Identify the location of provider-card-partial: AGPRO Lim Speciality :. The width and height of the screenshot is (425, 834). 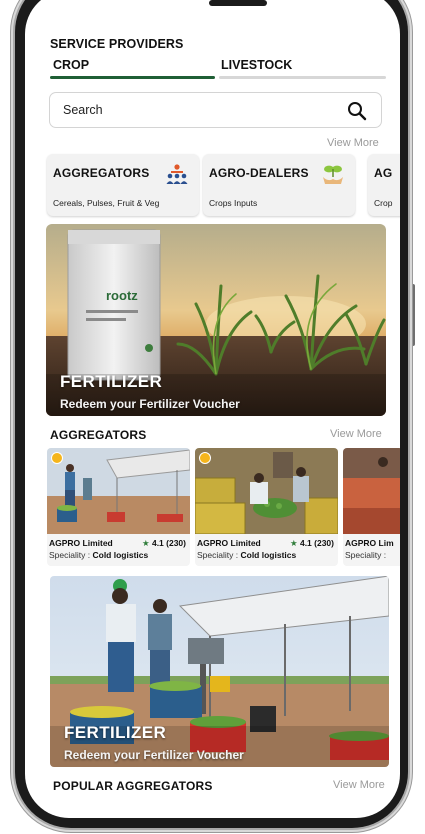
(371, 507).